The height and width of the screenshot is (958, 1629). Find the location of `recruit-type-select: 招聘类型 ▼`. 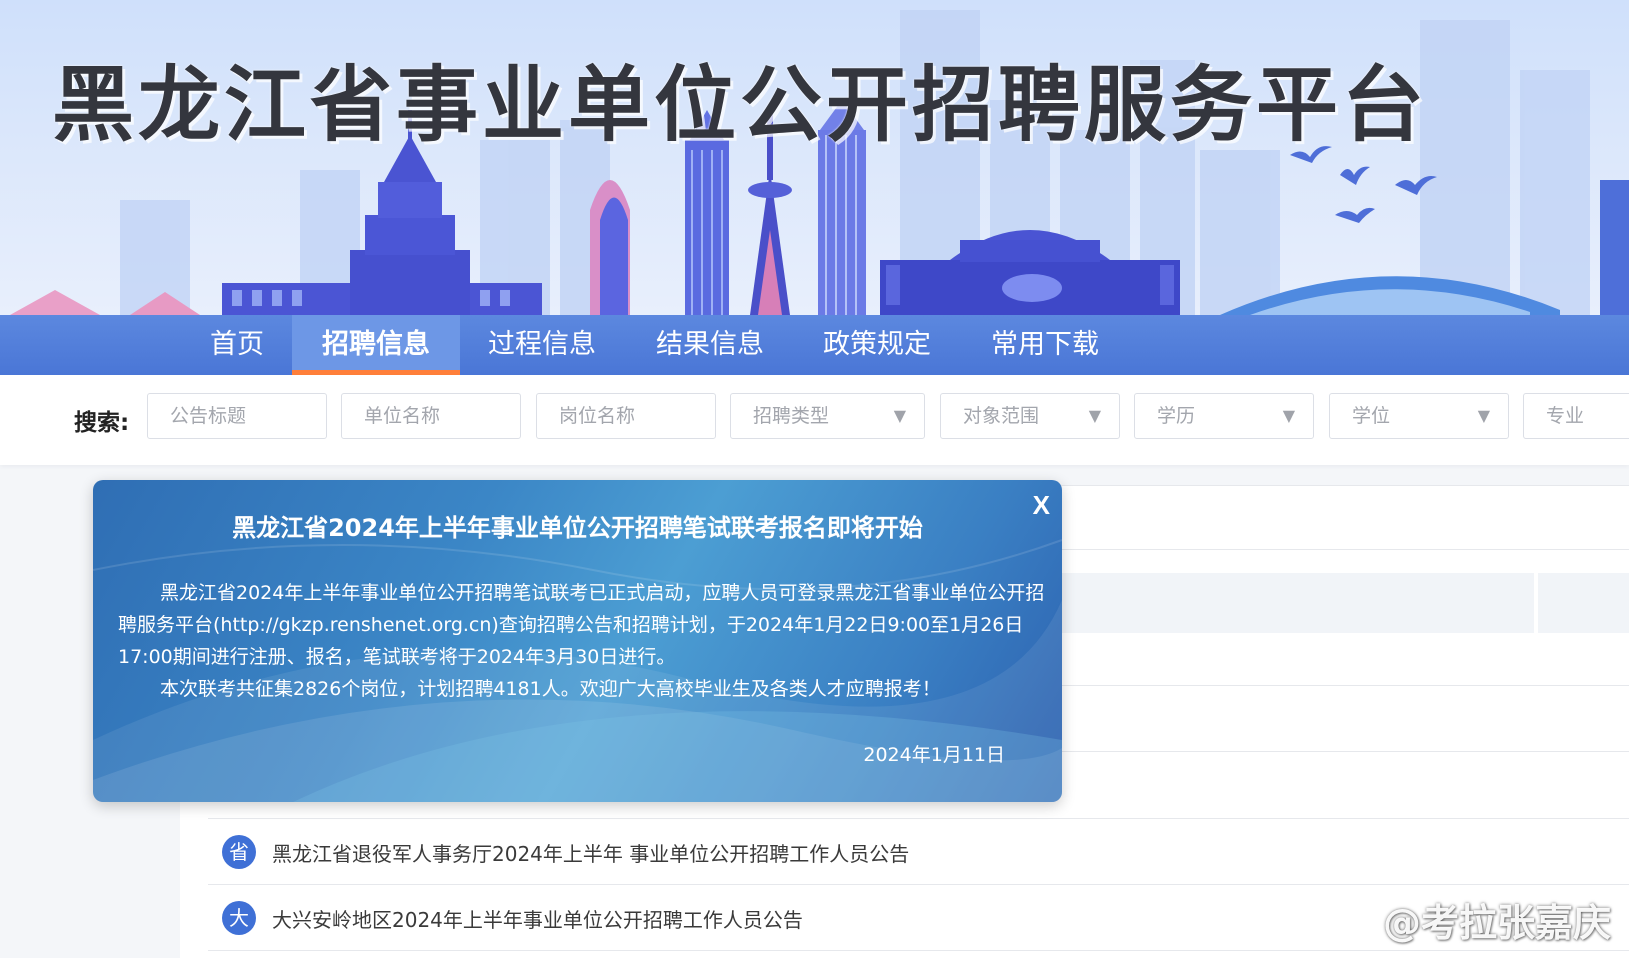

recruit-type-select: 招聘类型 ▼ is located at coordinates (827, 416).